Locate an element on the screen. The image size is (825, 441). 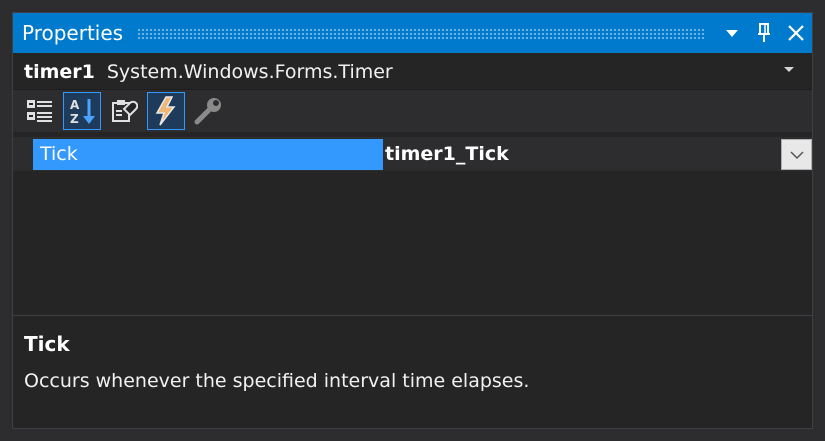
window-menu-button is located at coordinates (732, 33).